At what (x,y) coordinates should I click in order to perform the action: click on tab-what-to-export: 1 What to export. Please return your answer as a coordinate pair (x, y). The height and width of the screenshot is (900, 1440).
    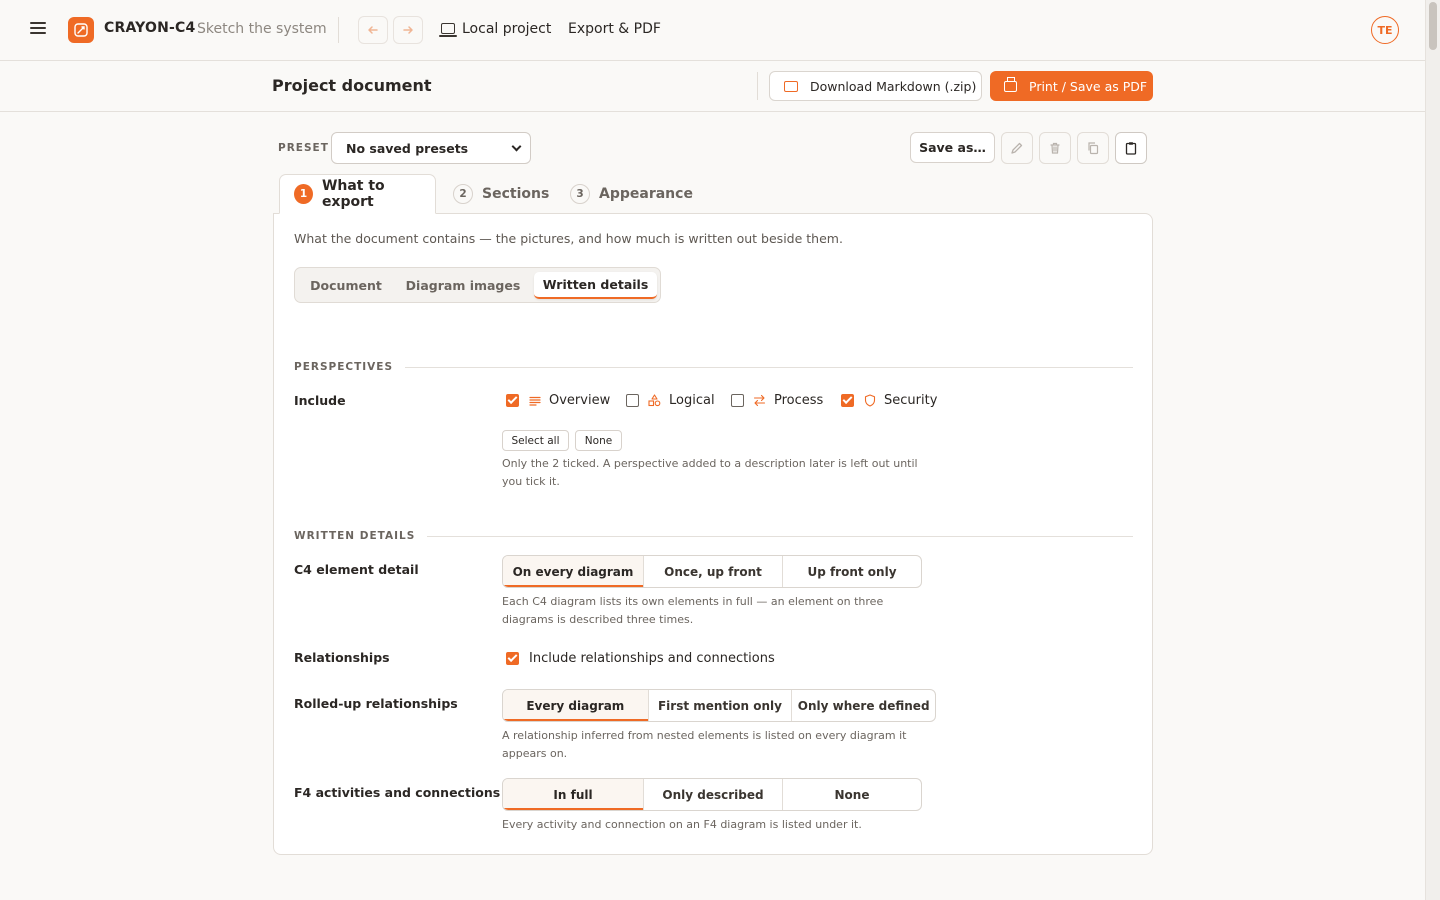
    Looking at the image, I should click on (357, 194).